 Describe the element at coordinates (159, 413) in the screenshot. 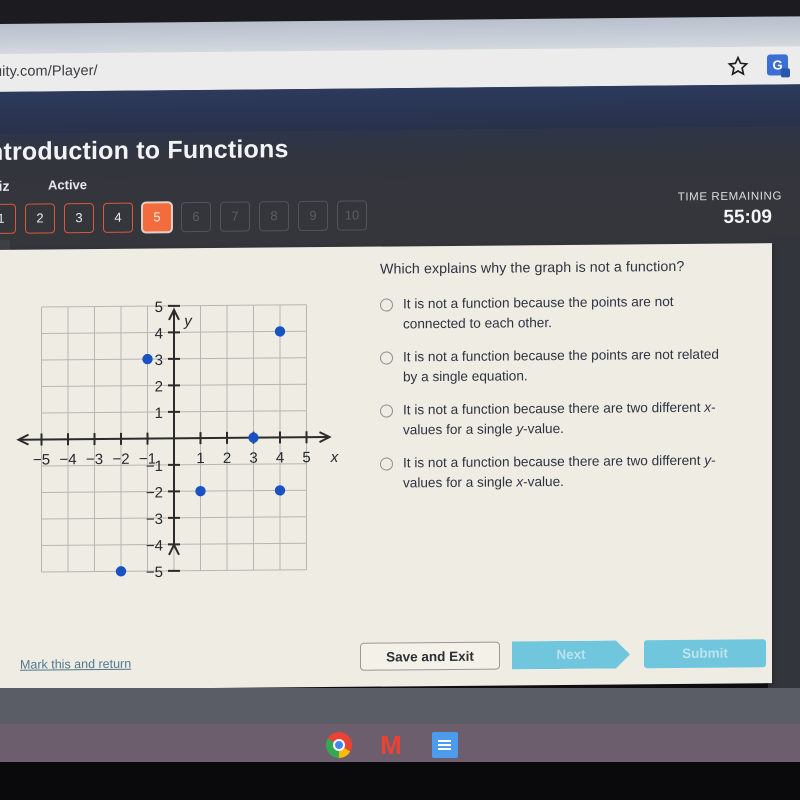

I see `y-axis-tick-label: 1` at that location.